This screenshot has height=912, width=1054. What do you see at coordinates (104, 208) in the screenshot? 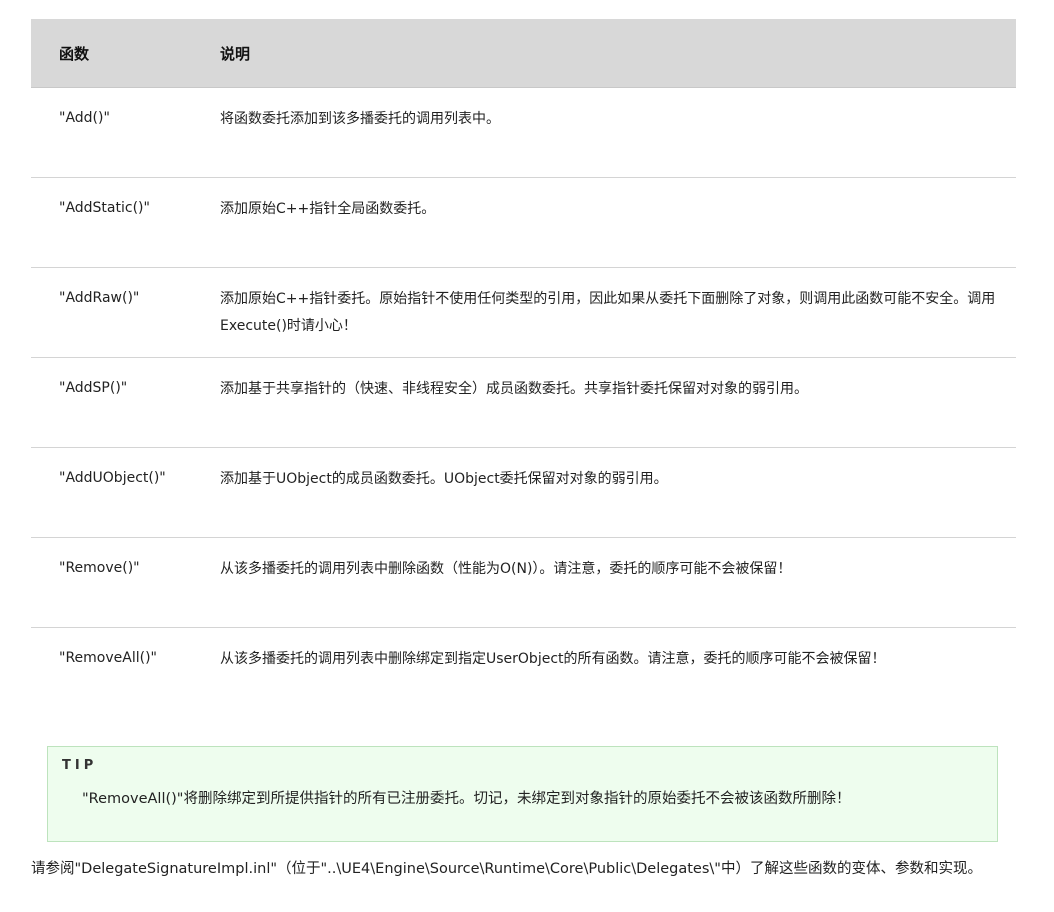
I see `function-name: "AddStatic()"` at bounding box center [104, 208].